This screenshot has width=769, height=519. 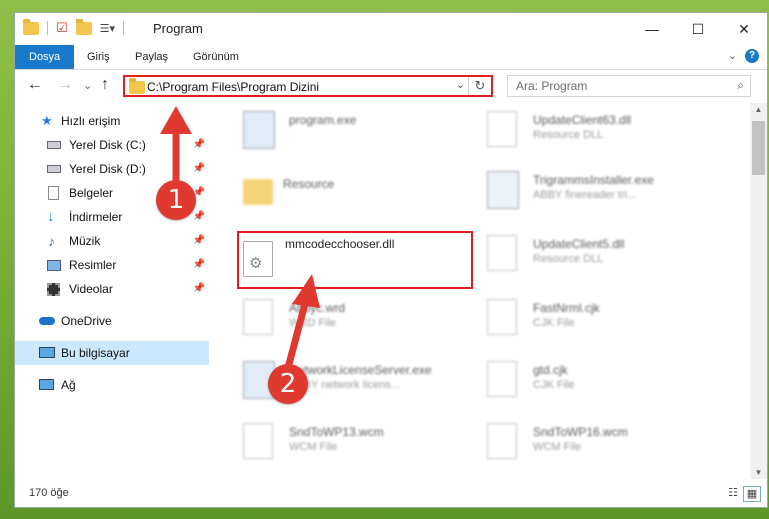 I want to click on annotation-overlay, so click(x=240, y=237).